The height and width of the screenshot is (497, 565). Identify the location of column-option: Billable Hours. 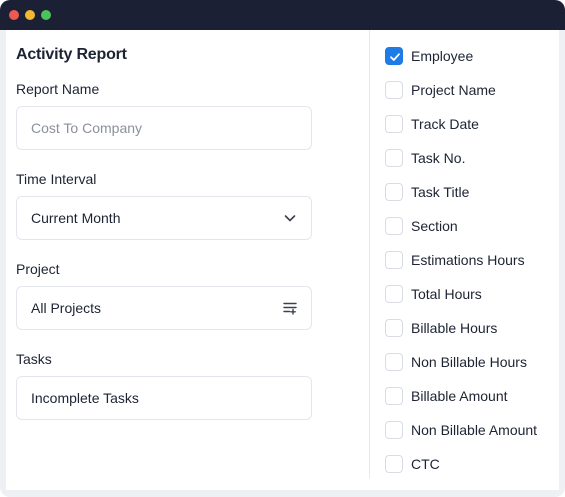
(441, 328).